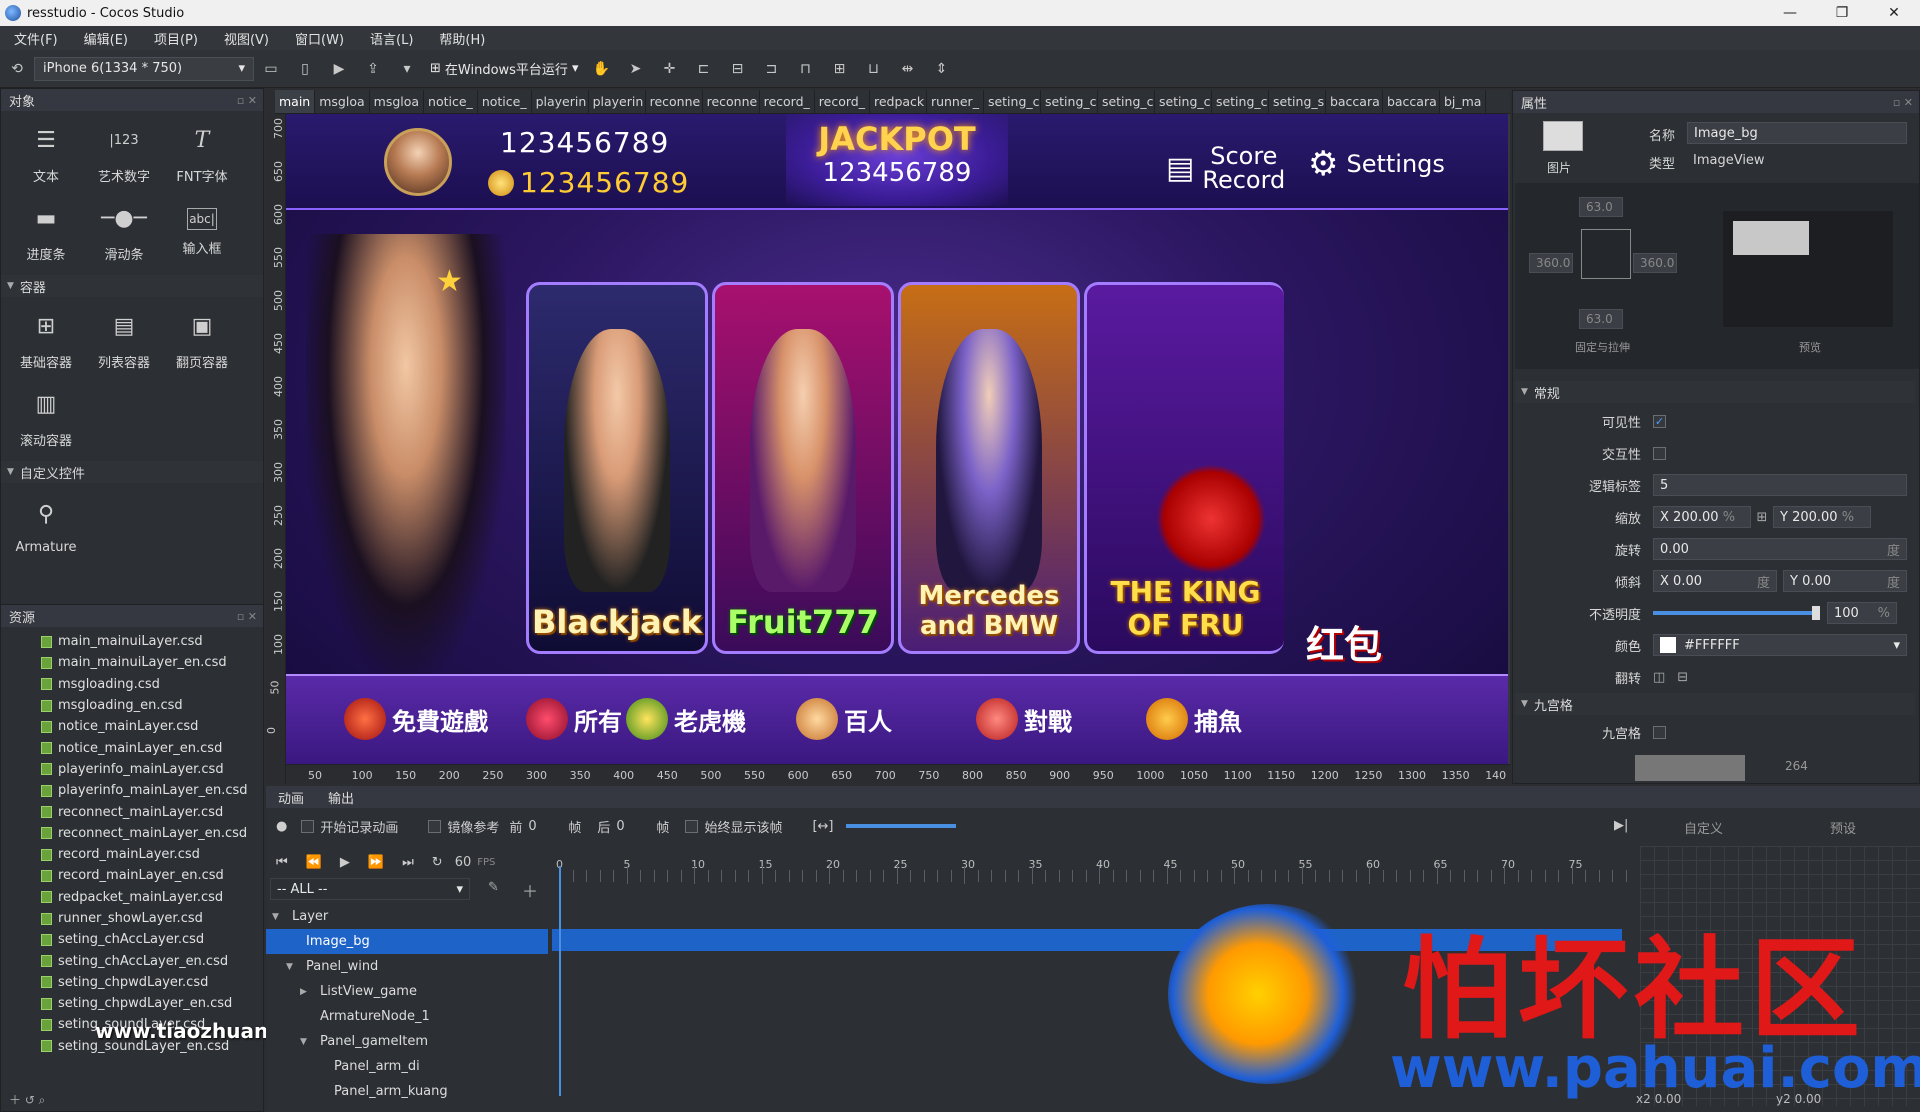  I want to click on publish-dropdown-icon: ▾, so click(407, 69).